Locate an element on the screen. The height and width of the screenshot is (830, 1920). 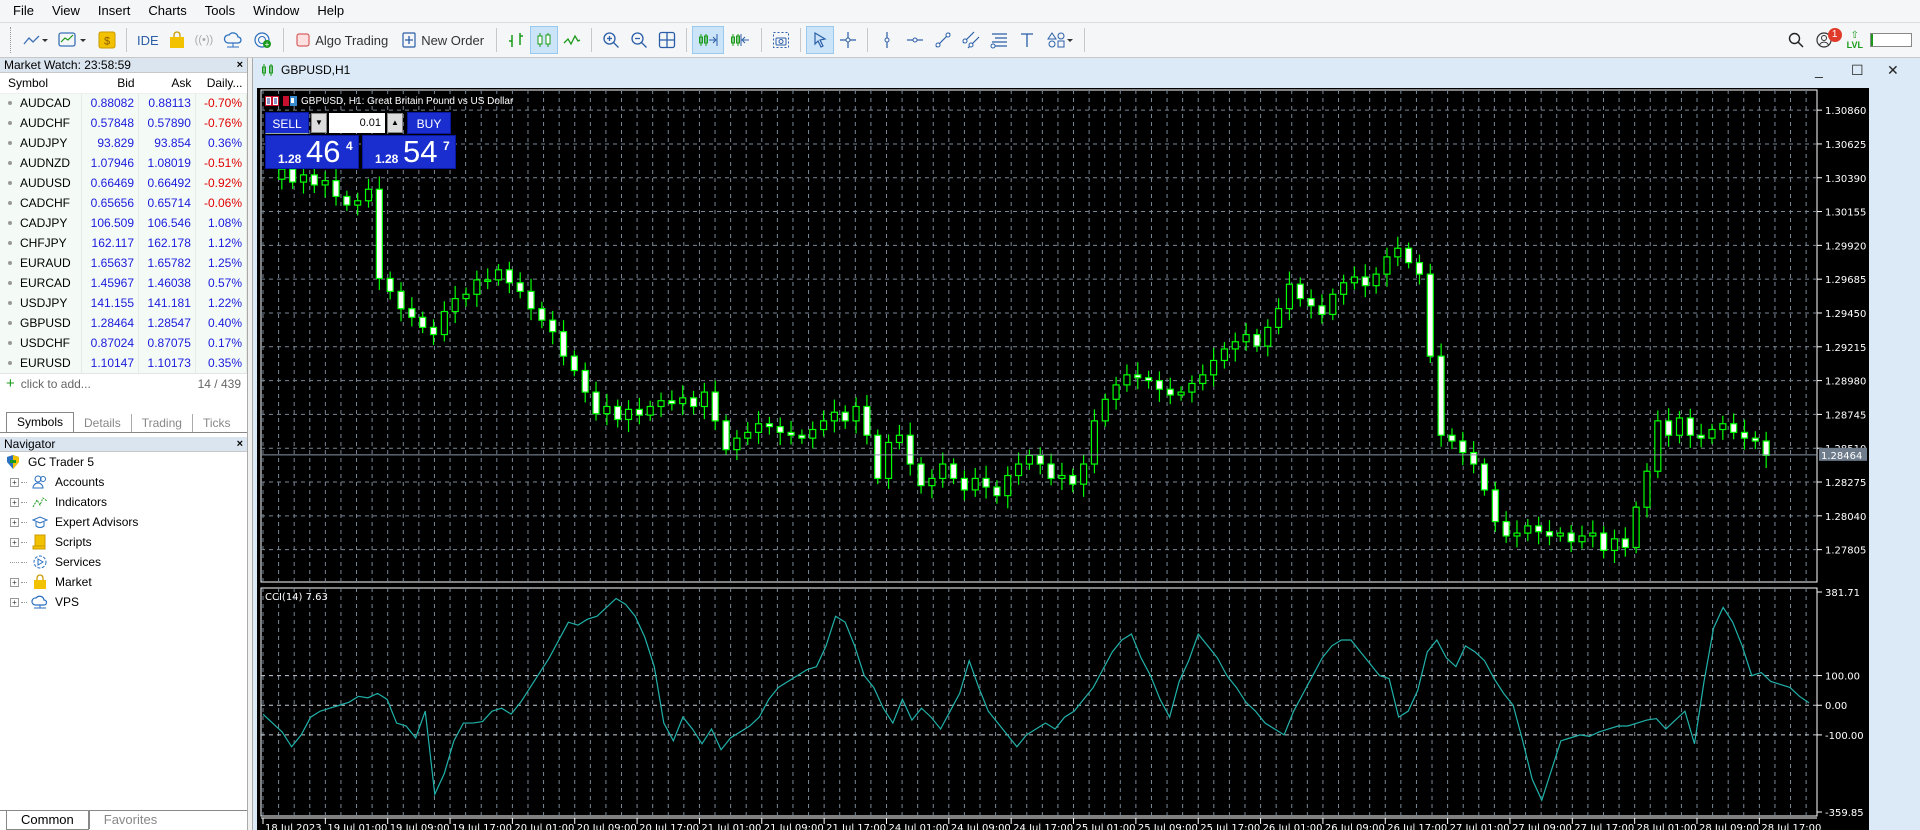
tab-symbols: Symbols is located at coordinates (40, 422).